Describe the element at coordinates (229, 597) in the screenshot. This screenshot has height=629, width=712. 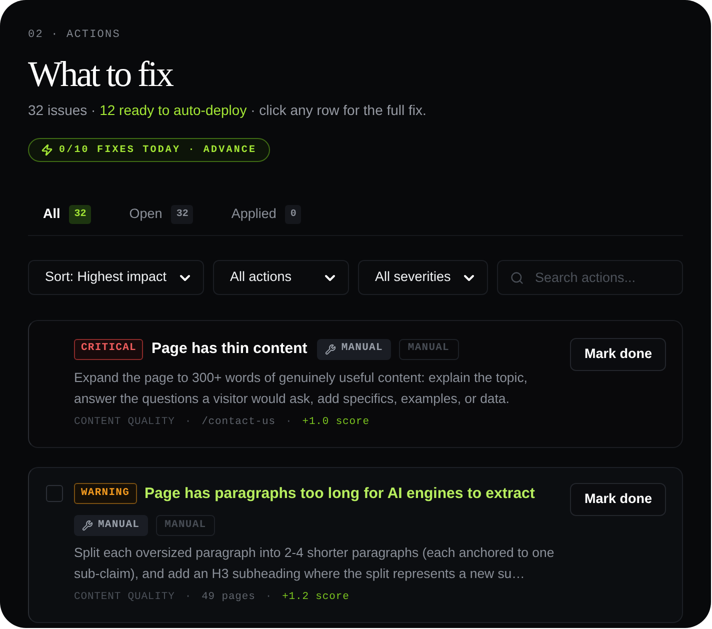
I see `meta-location: 49 pages` at that location.